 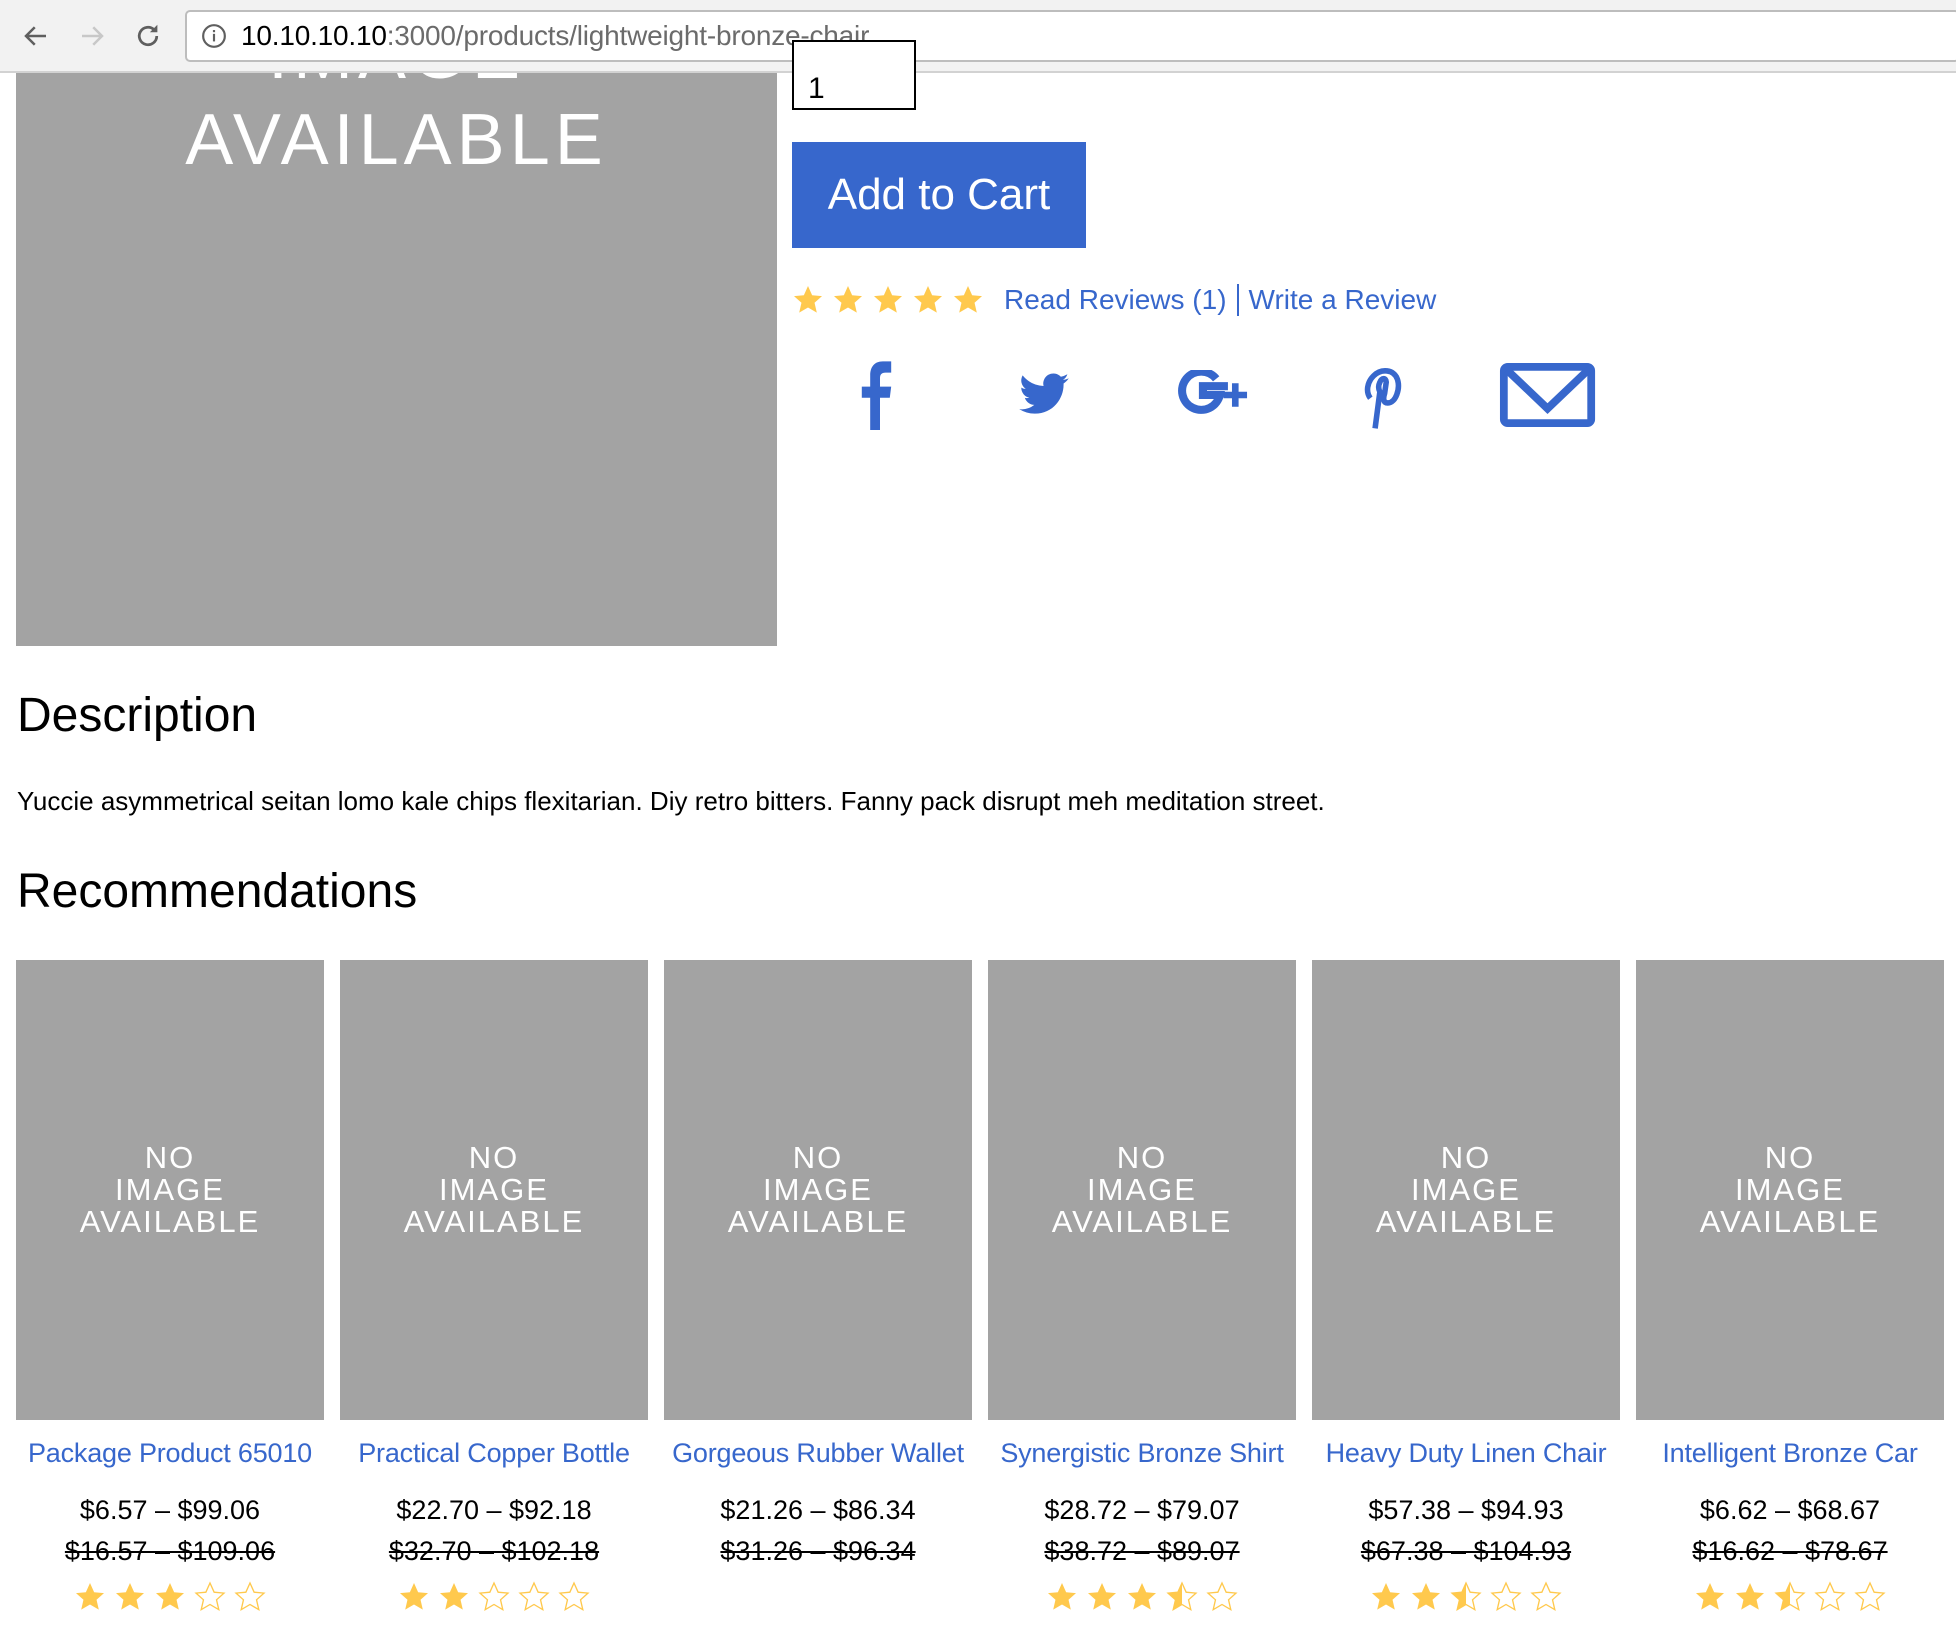 What do you see at coordinates (217, 891) in the screenshot?
I see `recommendations-heading: Recommendations` at bounding box center [217, 891].